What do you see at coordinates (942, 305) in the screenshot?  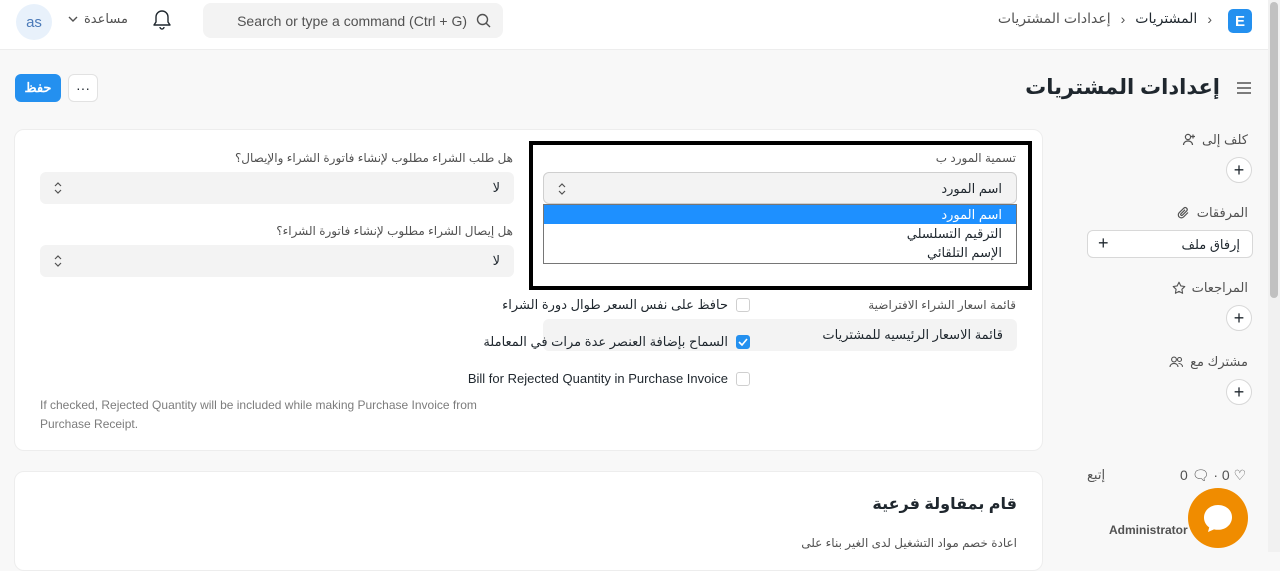 I see `price-list-label: قائمة اسعار الشراء الافتراضية` at bounding box center [942, 305].